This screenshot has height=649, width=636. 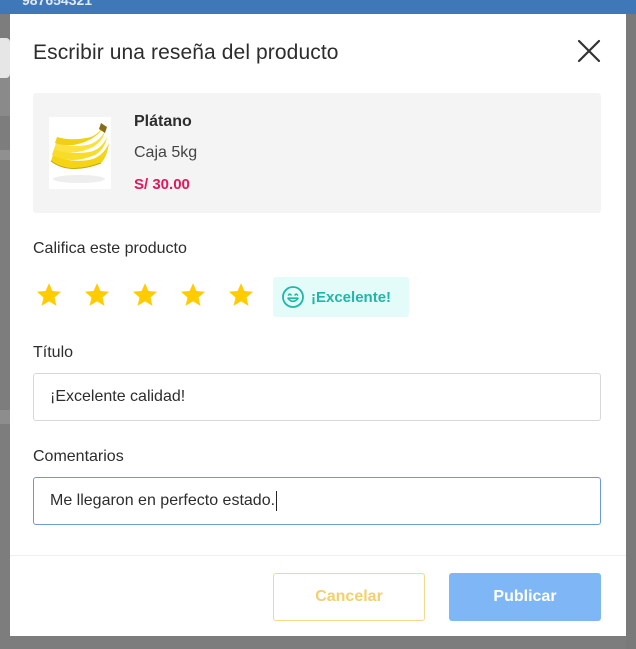 What do you see at coordinates (110, 248) in the screenshot?
I see `rating-label: Califica este producto` at bounding box center [110, 248].